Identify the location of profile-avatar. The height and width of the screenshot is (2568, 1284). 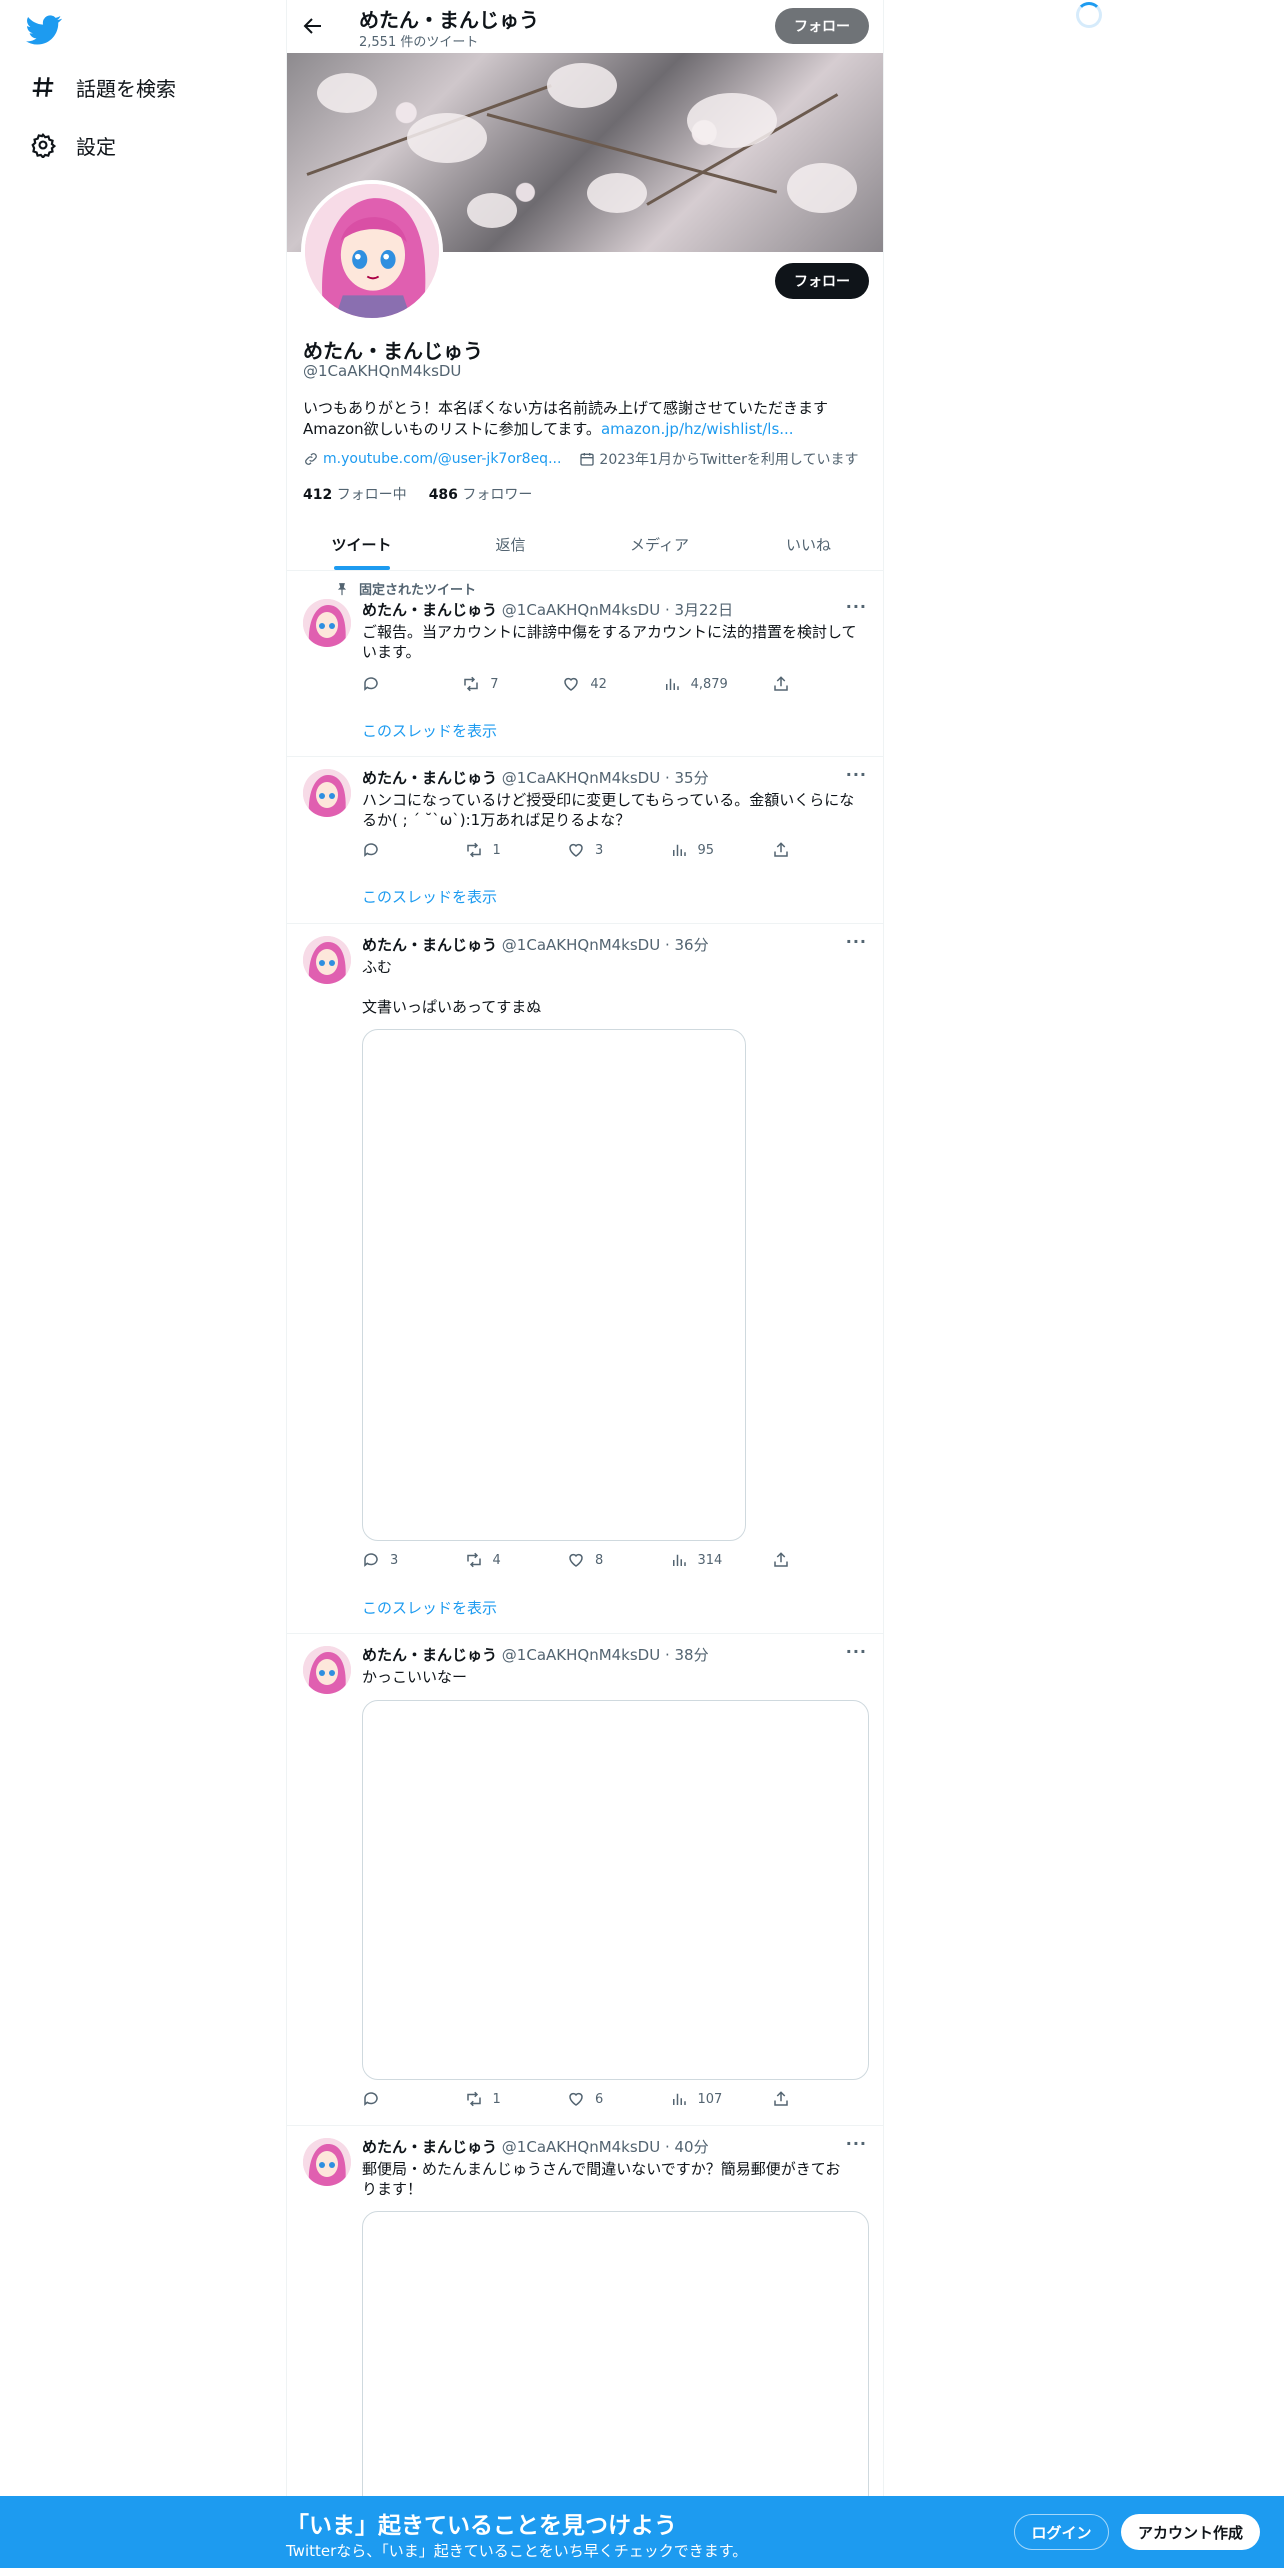
(372, 251).